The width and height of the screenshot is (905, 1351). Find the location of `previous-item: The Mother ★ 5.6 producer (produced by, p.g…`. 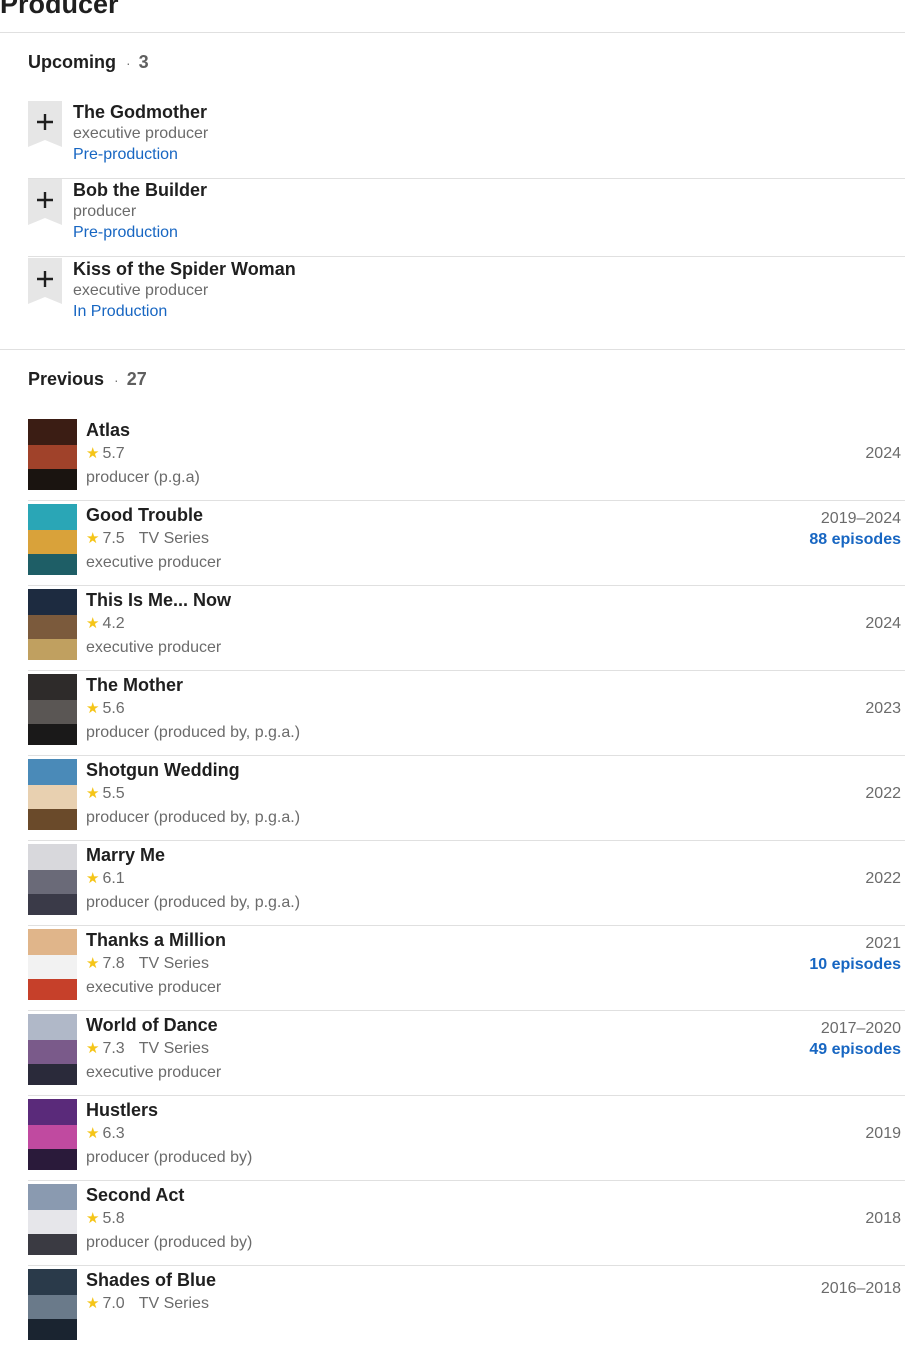

previous-item: The Mother ★ 5.6 producer (produced by, p.g… is located at coordinates (466, 713).